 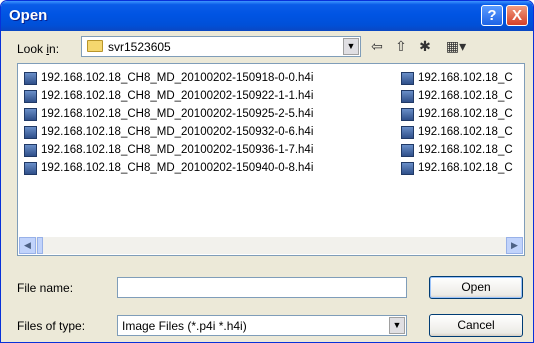 I want to click on file-type-label: Files of type:, so click(x=51, y=326).